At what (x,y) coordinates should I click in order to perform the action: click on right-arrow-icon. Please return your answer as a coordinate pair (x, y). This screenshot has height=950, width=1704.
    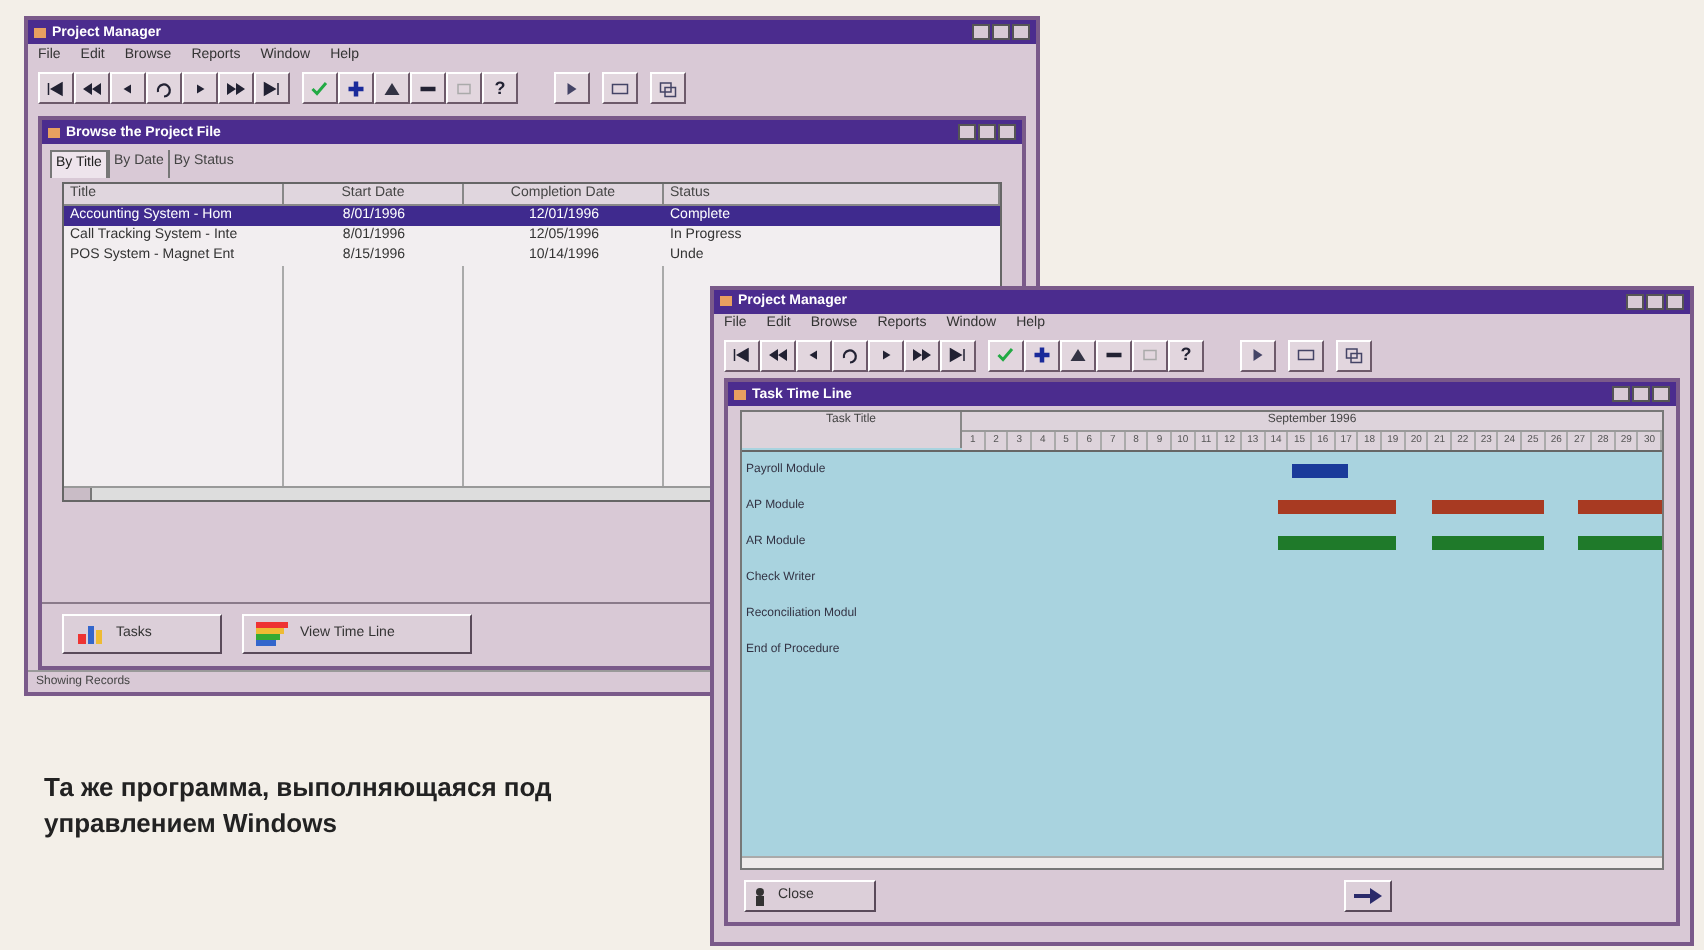
    Looking at the image, I should click on (1368, 896).